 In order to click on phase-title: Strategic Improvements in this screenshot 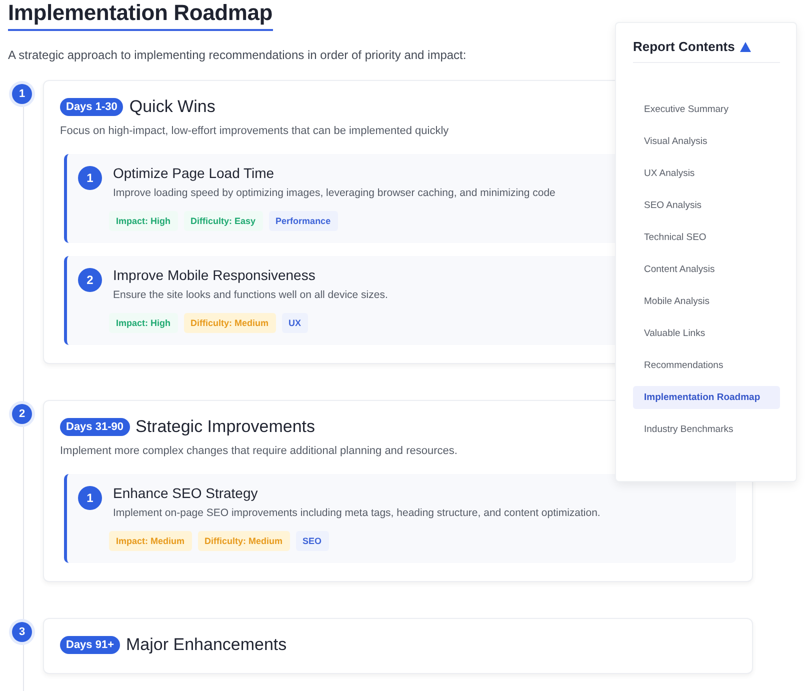, I will do `click(226, 427)`.